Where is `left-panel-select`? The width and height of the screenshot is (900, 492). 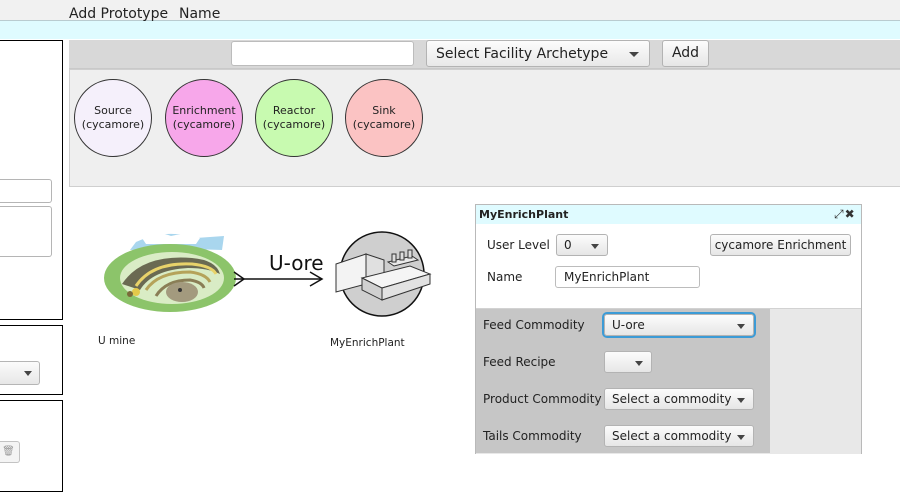 left-panel-select is located at coordinates (20, 373).